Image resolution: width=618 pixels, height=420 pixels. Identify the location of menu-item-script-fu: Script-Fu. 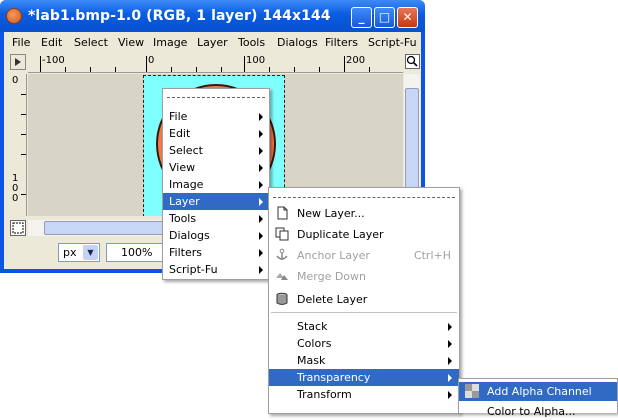
(216, 269).